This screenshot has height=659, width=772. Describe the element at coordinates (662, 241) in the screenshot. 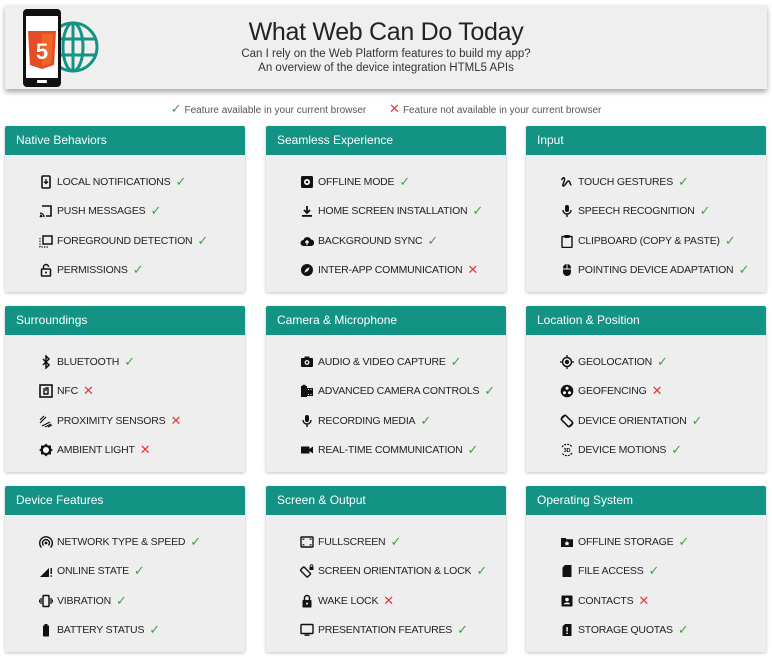

I see `feature-item-clipboard-copy-and-paste: CLIPBOARD (COPY & PASTE) ✓` at that location.